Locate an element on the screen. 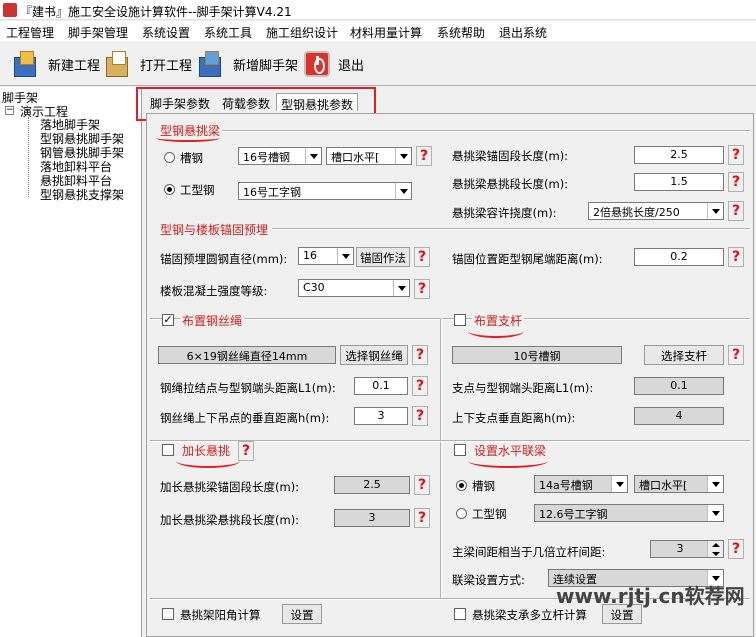  tab-load-params: 荷载参数 is located at coordinates (246, 102).